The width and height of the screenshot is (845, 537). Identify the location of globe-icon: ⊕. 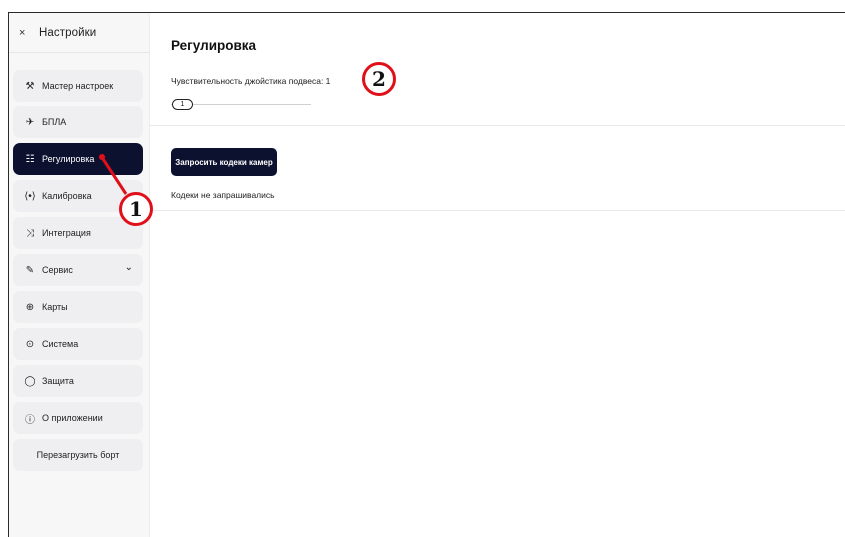
(30, 307).